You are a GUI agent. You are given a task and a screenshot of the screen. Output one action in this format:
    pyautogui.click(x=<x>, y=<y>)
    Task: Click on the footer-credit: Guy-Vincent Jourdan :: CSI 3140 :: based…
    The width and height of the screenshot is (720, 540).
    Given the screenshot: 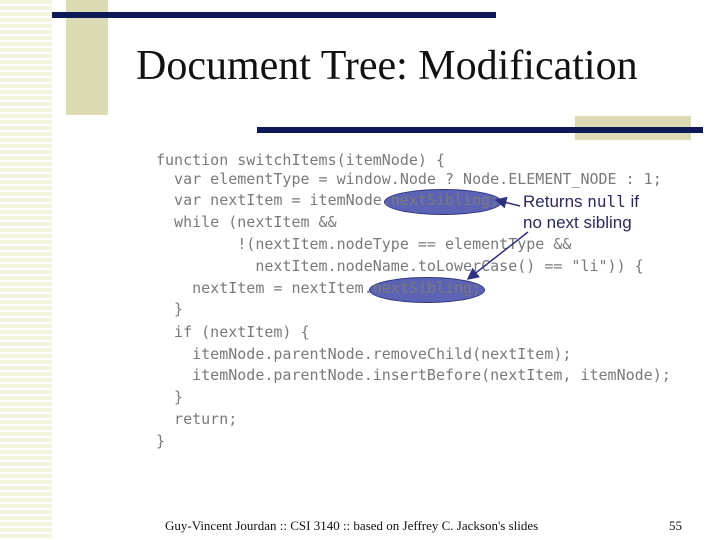 What is the action you would take?
    pyautogui.click(x=352, y=525)
    